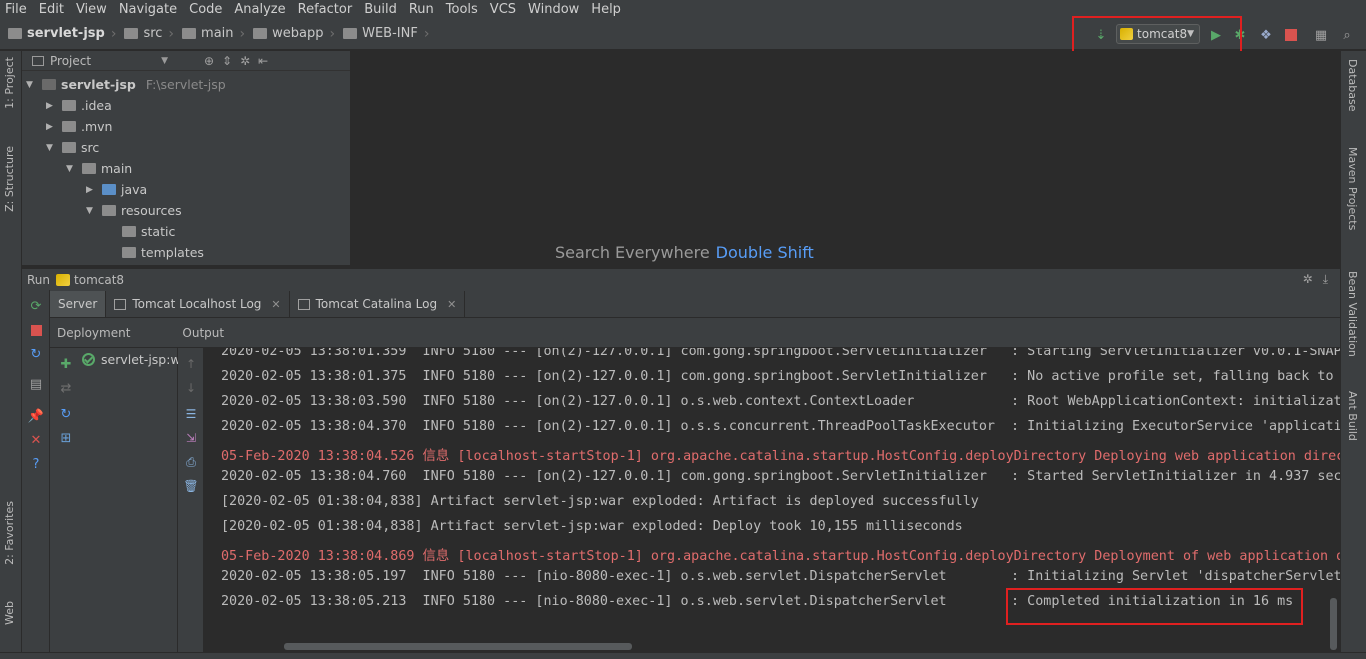 This screenshot has height=659, width=1366. I want to click on tree-item-main: ▼ main, so click(99, 168).